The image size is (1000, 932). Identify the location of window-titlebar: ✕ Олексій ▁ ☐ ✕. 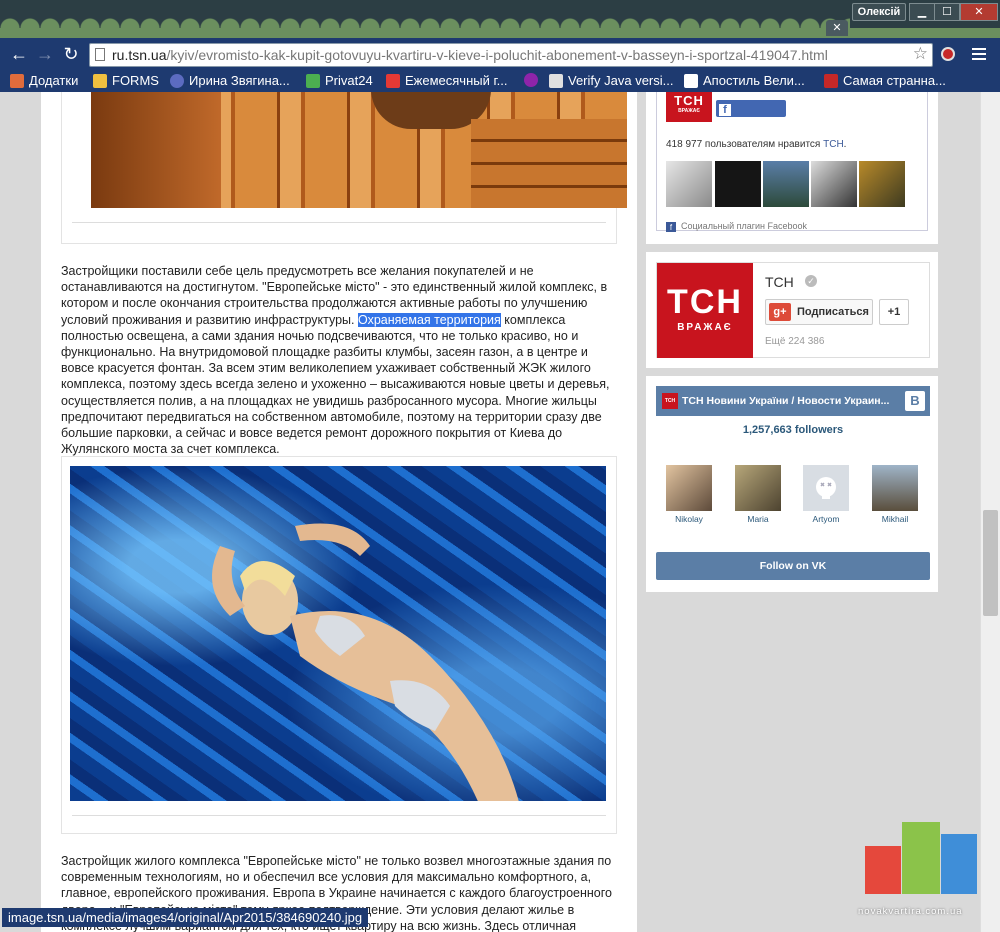
(500, 19).